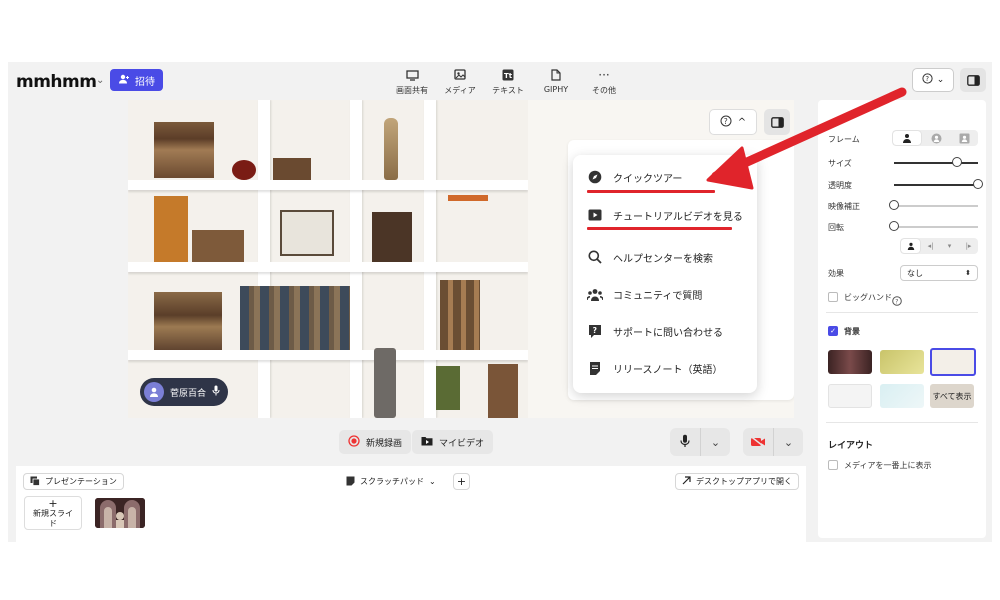 The width and height of the screenshot is (1000, 600). Describe the element at coordinates (385, 383) in the screenshot. I see `speaker` at that location.